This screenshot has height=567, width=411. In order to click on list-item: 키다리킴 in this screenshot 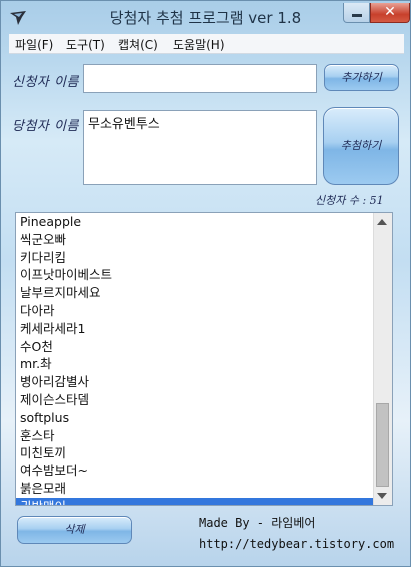, I will do `click(194, 258)`.